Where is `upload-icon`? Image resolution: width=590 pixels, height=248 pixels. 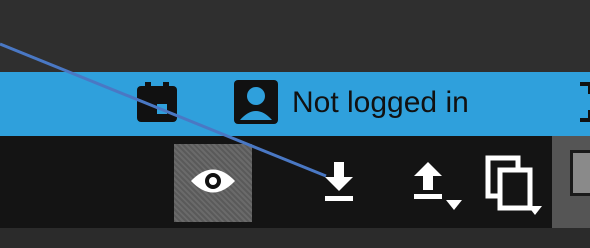 upload-icon is located at coordinates (438, 189).